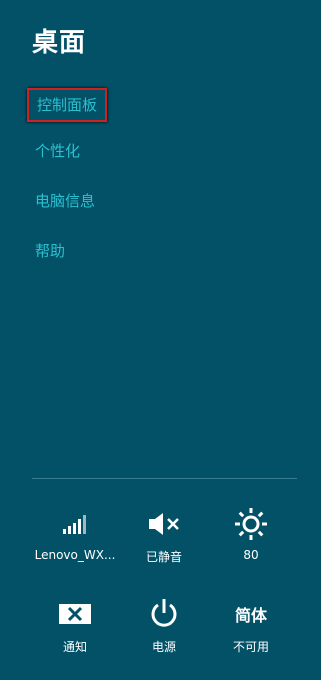 This screenshot has height=680, width=321. What do you see at coordinates (50, 251) in the screenshot?
I see `menu-item-help: 帮助` at bounding box center [50, 251].